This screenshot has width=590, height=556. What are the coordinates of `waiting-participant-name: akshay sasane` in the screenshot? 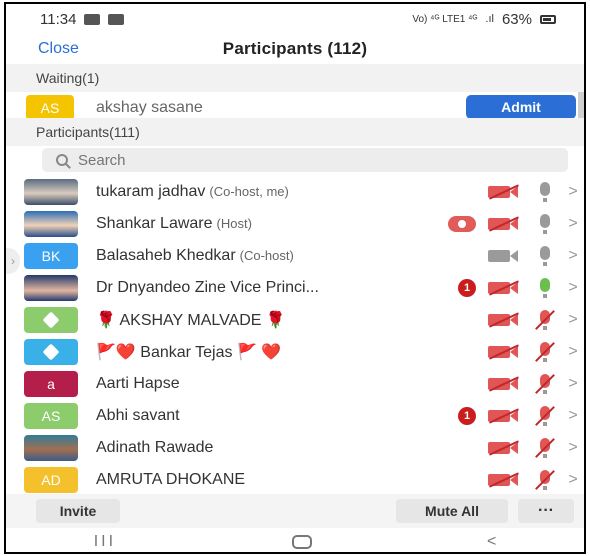 It's located at (149, 107).